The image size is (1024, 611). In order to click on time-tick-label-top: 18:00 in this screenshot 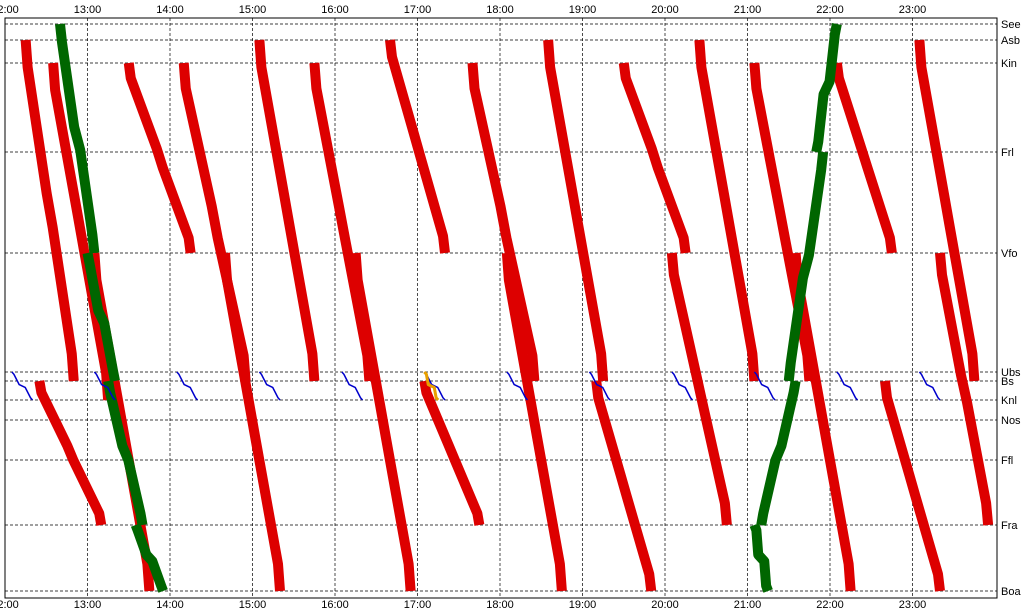, I will do `click(500, 10)`.